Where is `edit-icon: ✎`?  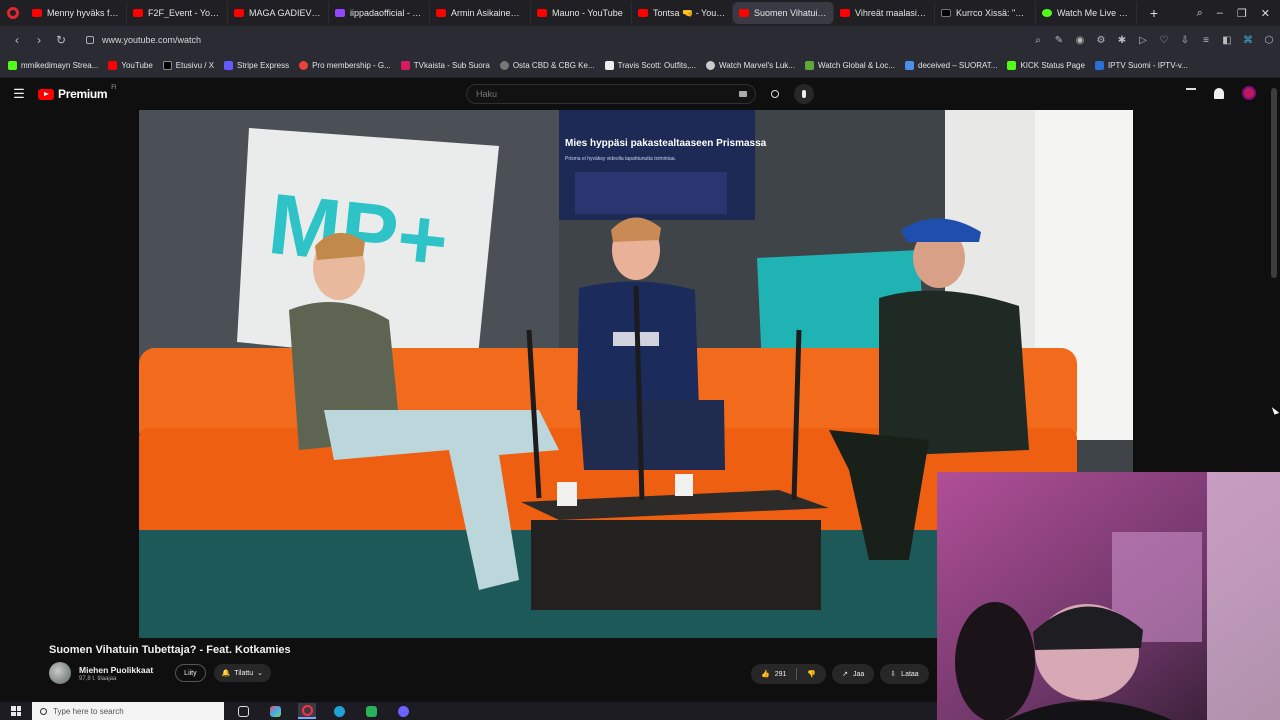 edit-icon: ✎ is located at coordinates (1059, 40).